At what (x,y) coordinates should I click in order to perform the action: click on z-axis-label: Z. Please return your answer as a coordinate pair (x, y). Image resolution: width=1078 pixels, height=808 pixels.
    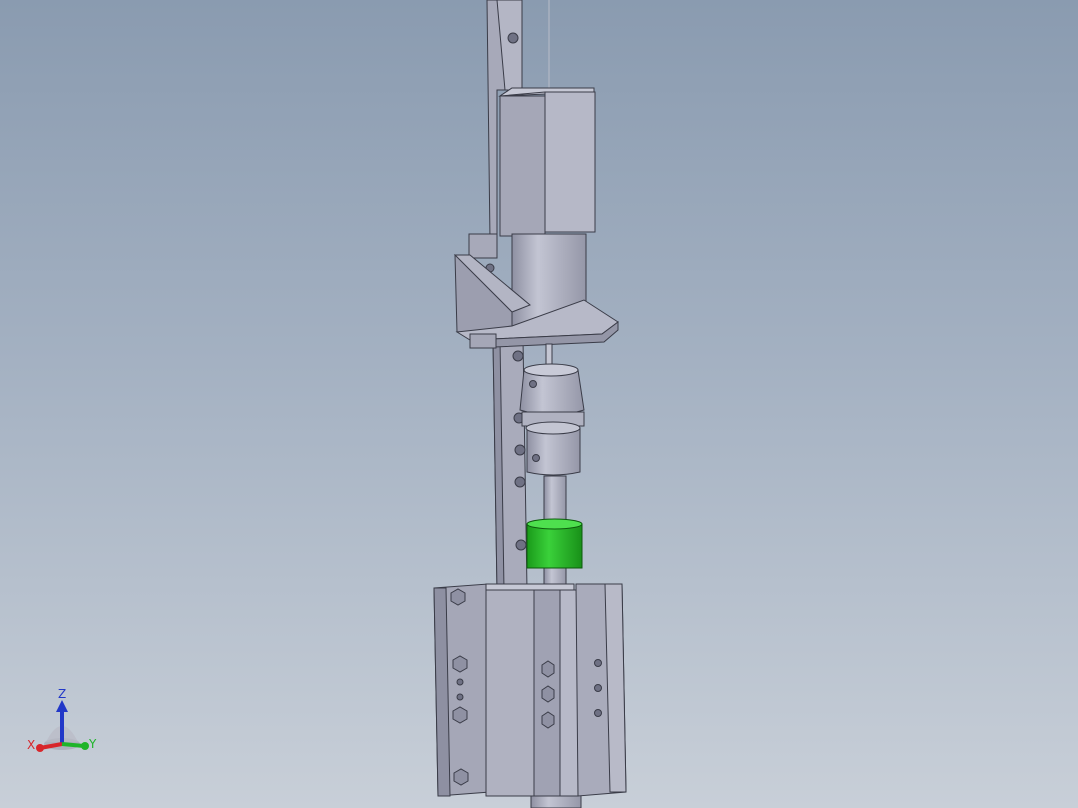
    Looking at the image, I should click on (62, 694).